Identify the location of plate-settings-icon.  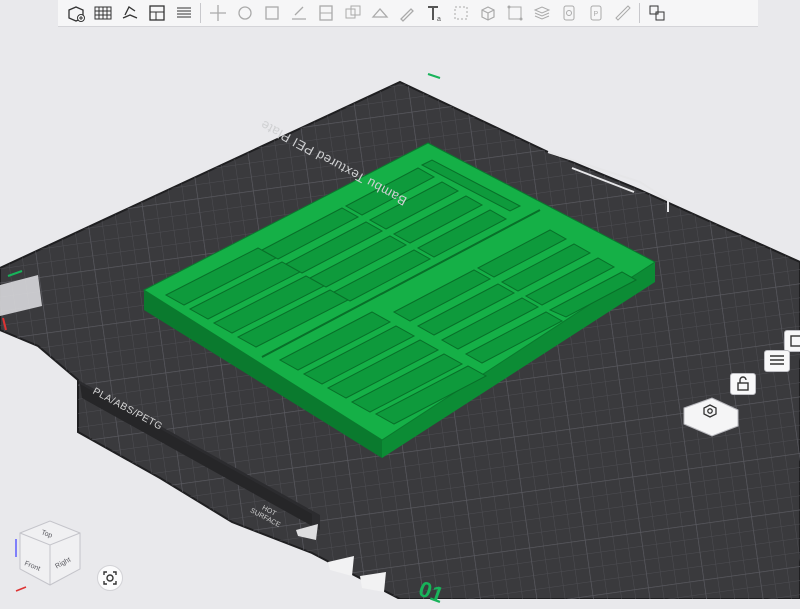
(710, 411).